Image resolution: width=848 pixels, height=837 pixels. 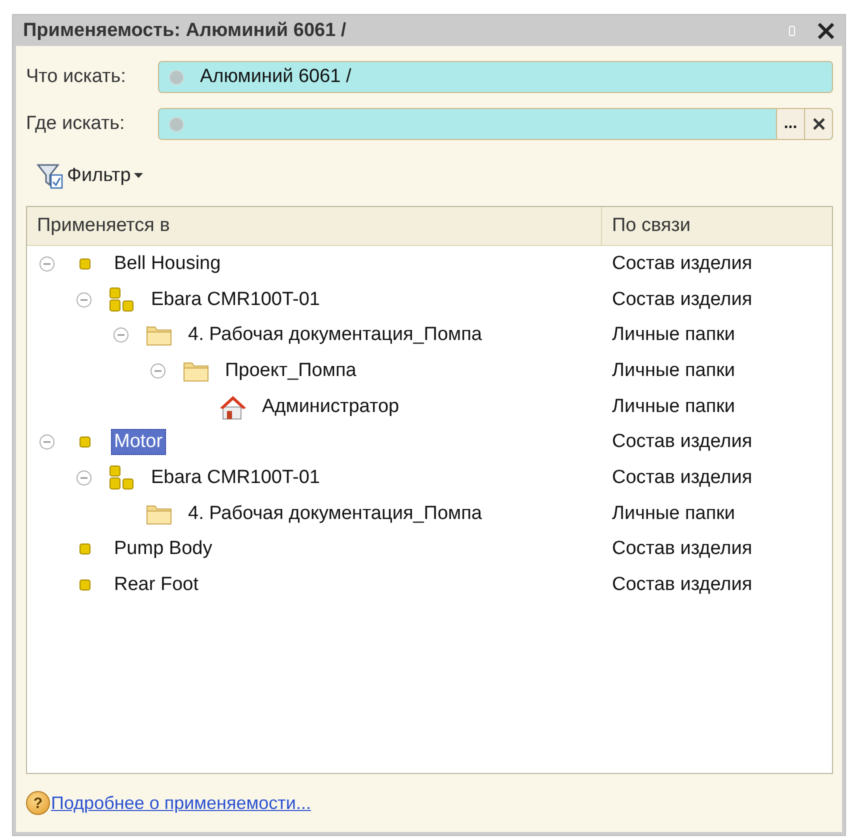 I want to click on tree-item: Pump Body, so click(x=163, y=549).